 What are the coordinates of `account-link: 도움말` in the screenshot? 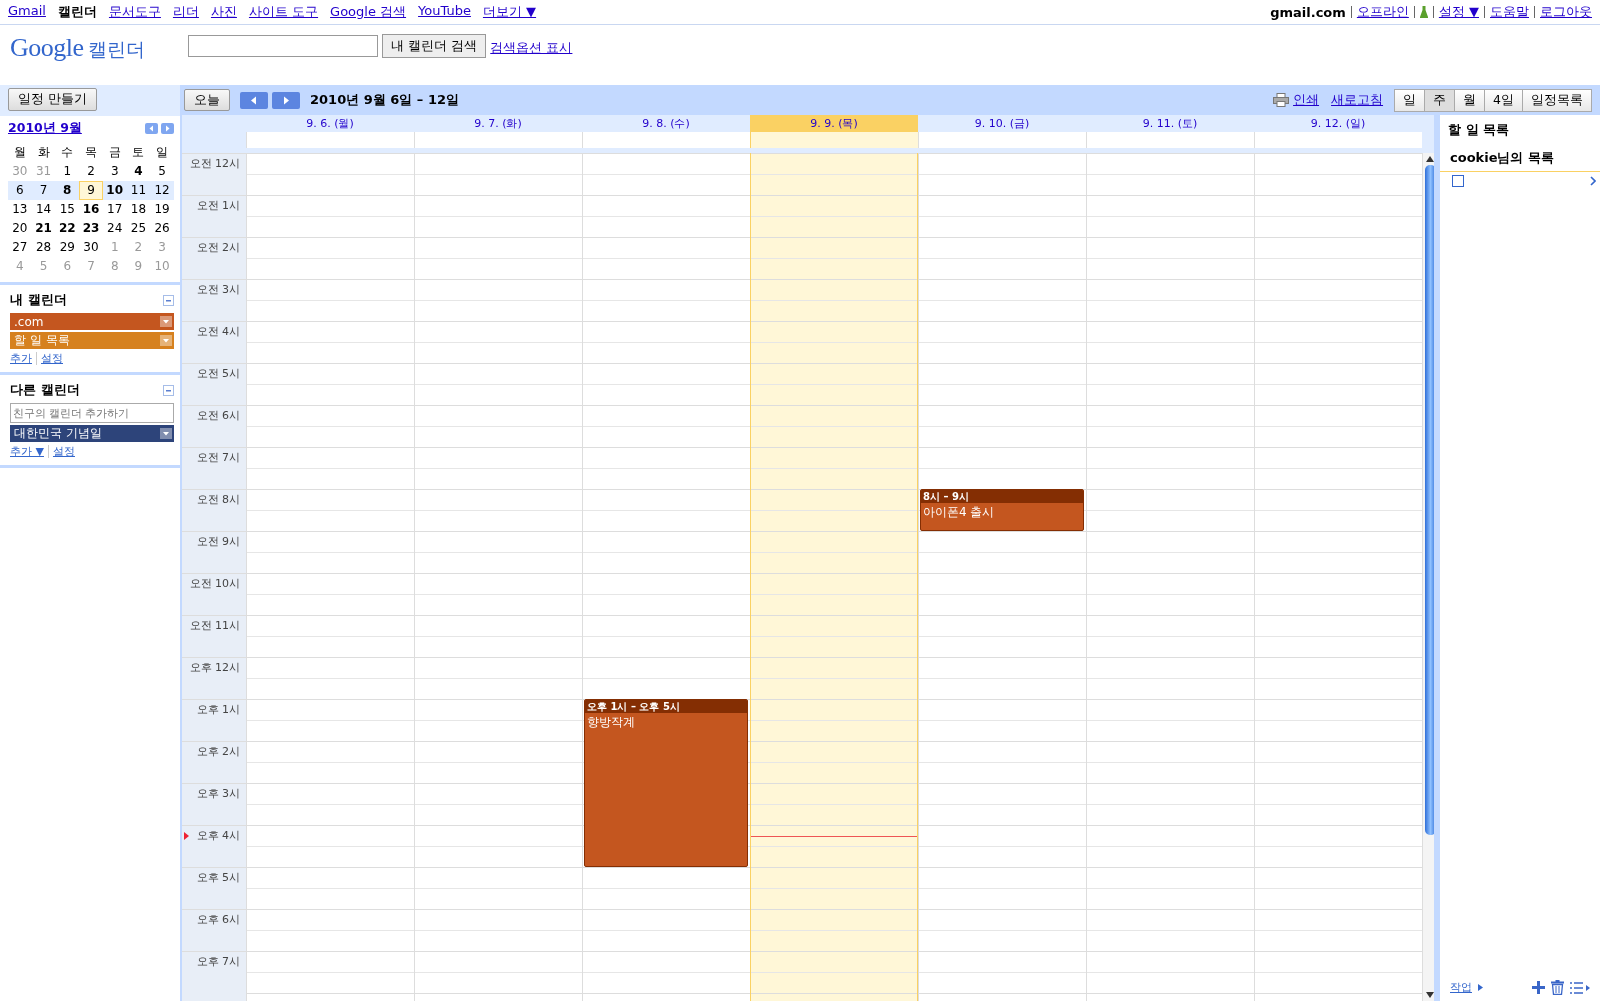 It's located at (1509, 12).